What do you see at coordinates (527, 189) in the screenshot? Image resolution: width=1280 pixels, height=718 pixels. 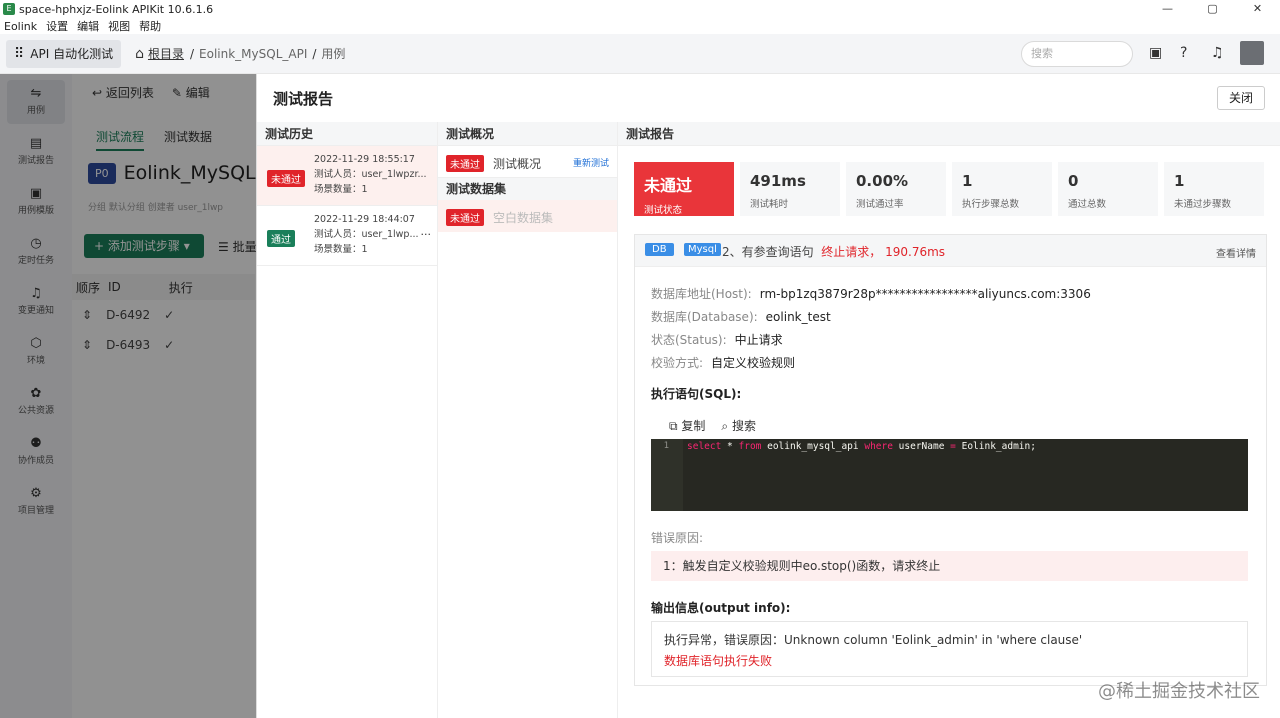 I see `dataset-header: 测试数据集` at bounding box center [527, 189].